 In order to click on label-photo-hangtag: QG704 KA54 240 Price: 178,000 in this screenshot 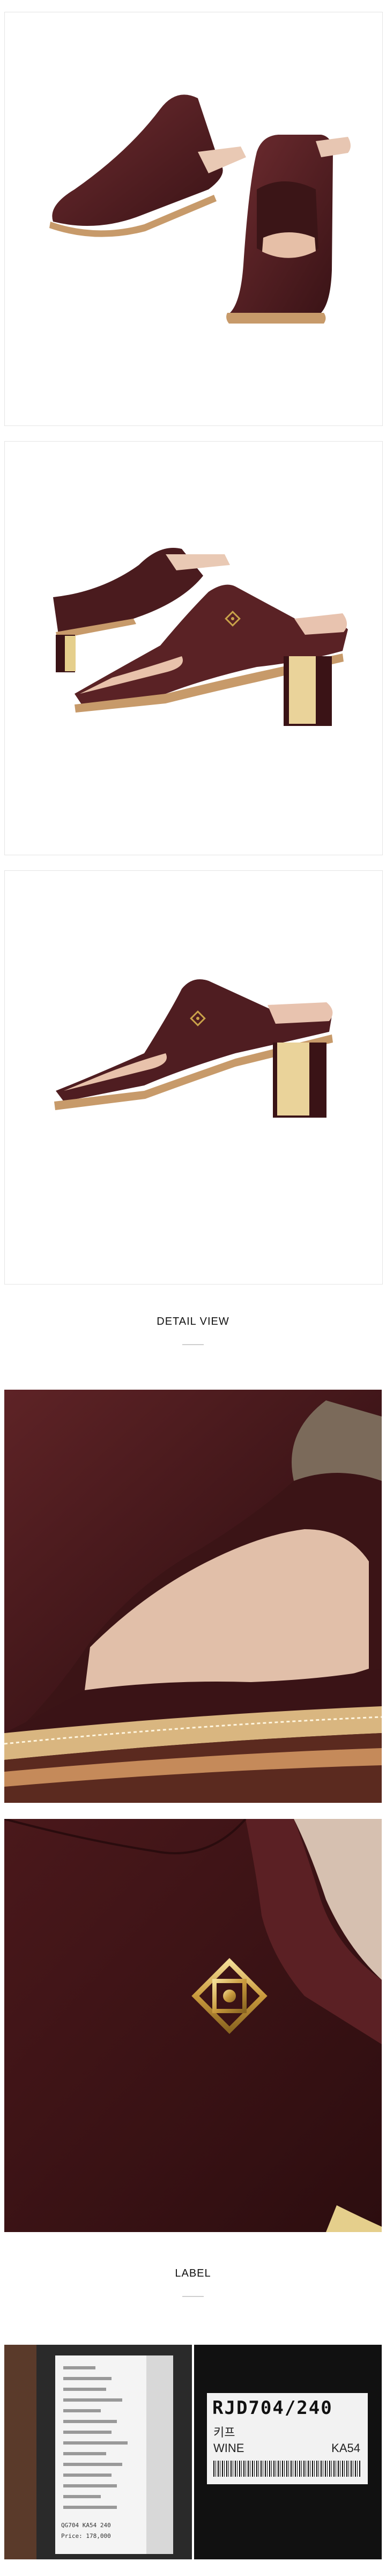, I will do `click(98, 2452)`.